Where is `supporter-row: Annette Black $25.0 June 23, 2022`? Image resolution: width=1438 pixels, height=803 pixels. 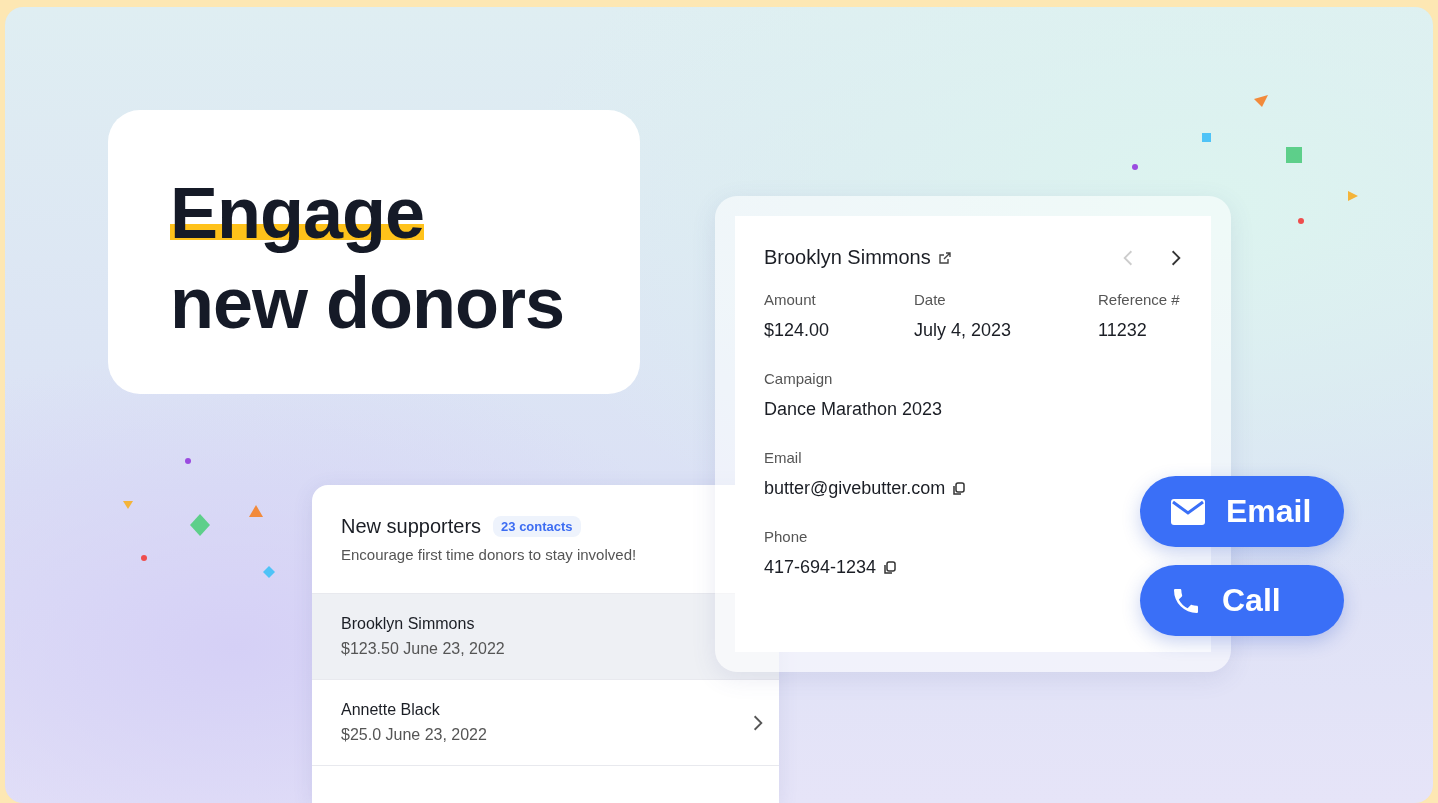
supporter-row: Annette Black $25.0 June 23, 2022 is located at coordinates (545, 723).